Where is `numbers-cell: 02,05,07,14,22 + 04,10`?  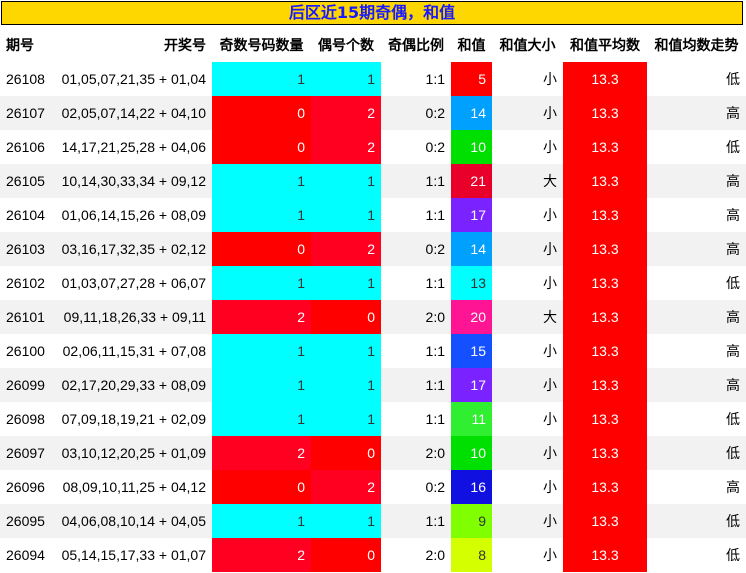
numbers-cell: 02,05,07,14,22 + 04,10 is located at coordinates (133, 113).